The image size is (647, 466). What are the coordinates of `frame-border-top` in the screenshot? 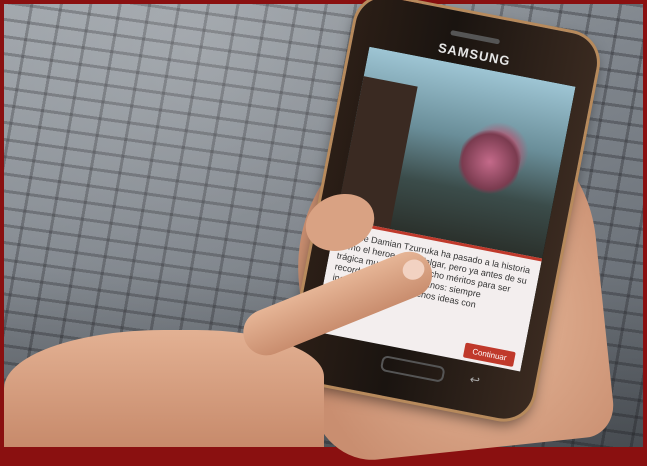 It's located at (323, 2).